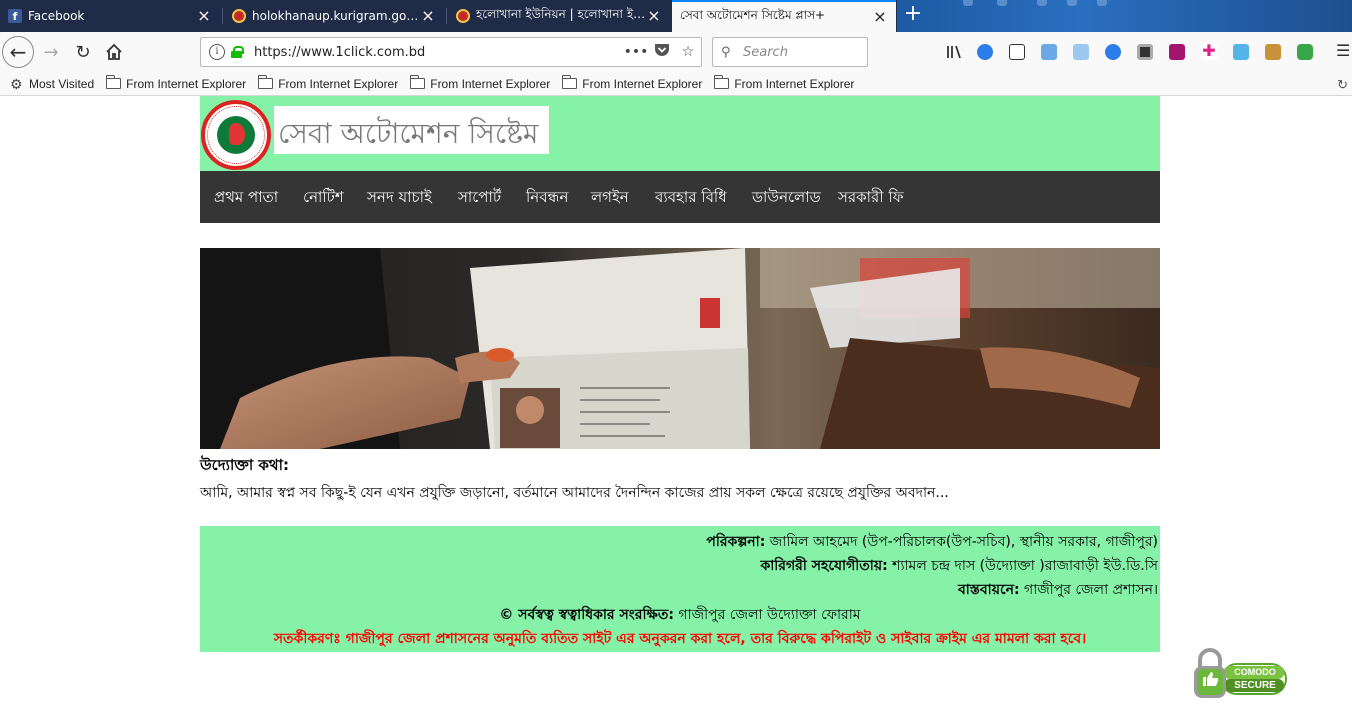  What do you see at coordinates (547, 197) in the screenshot?
I see `menu-item-registration: নিবন্ধন` at bounding box center [547, 197].